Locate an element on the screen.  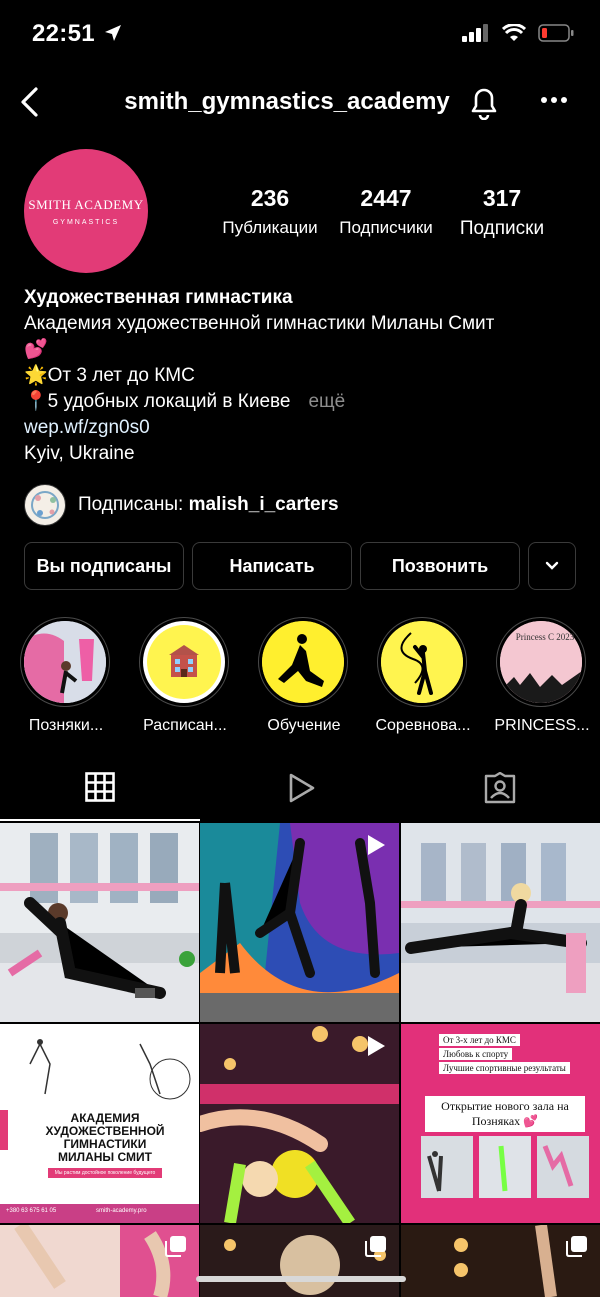
bio-line: 📍5 удобных локаций в Киеве ещё is located at coordinates (259, 402).